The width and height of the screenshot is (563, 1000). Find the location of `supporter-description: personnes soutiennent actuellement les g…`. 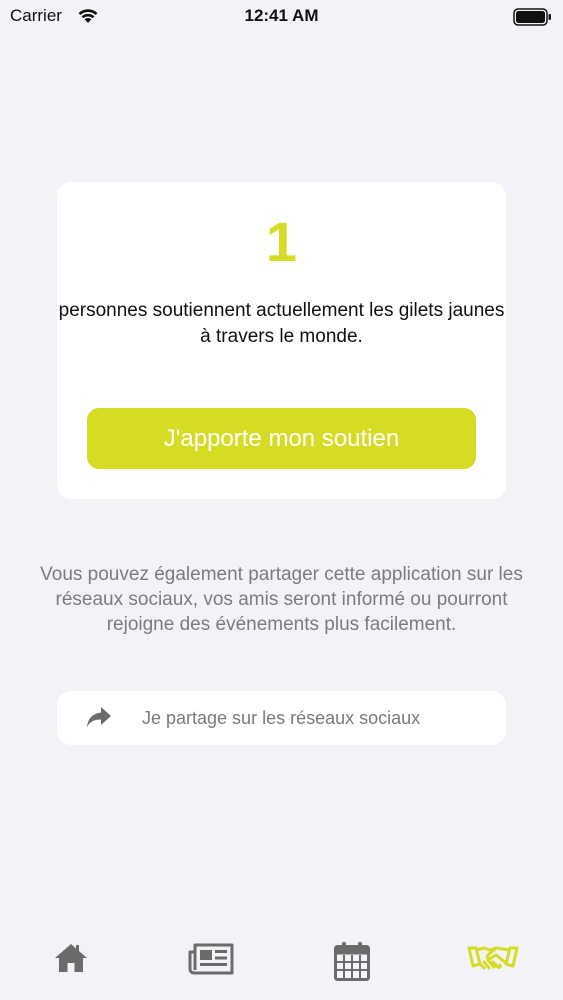

supporter-description: personnes soutiennent actuellement les g… is located at coordinates (281, 323).